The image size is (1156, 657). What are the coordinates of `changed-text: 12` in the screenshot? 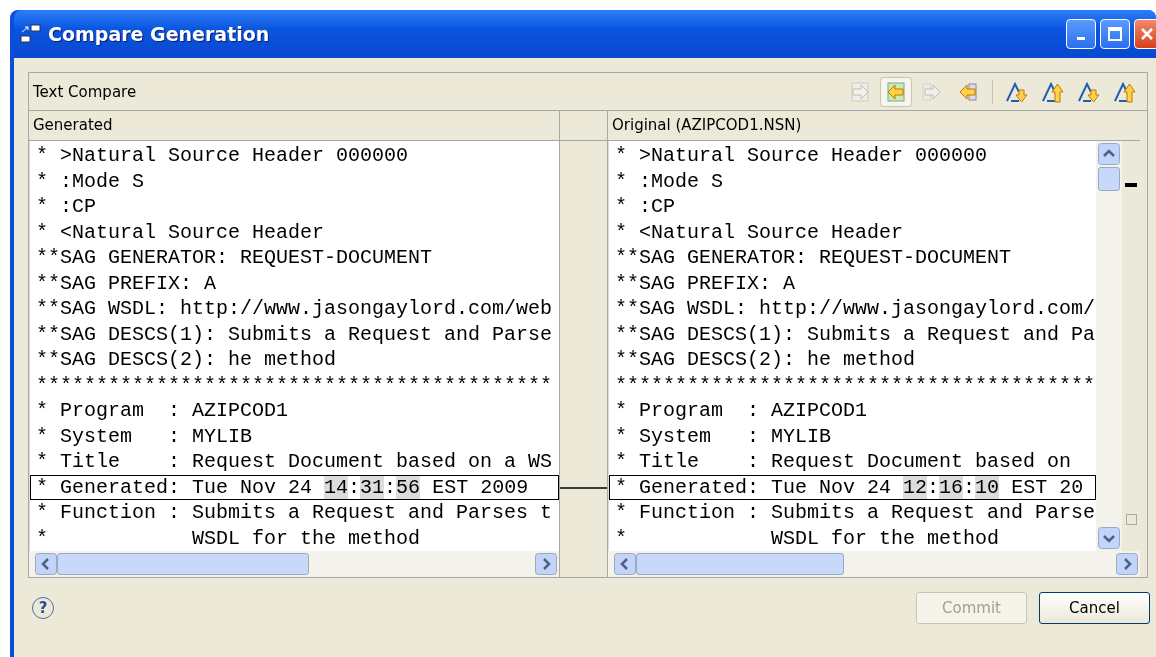 It's located at (915, 487).